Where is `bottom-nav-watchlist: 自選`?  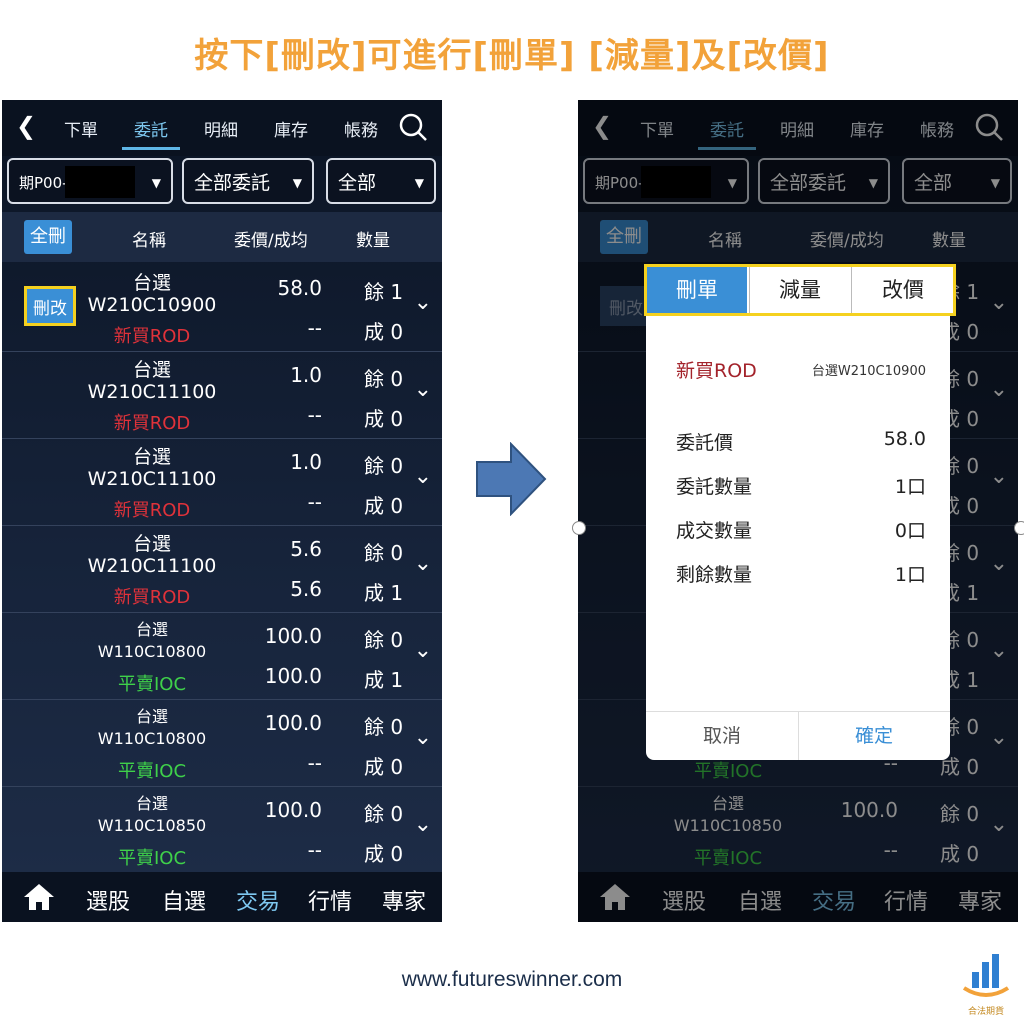
bottom-nav-watchlist: 自選 is located at coordinates (184, 900).